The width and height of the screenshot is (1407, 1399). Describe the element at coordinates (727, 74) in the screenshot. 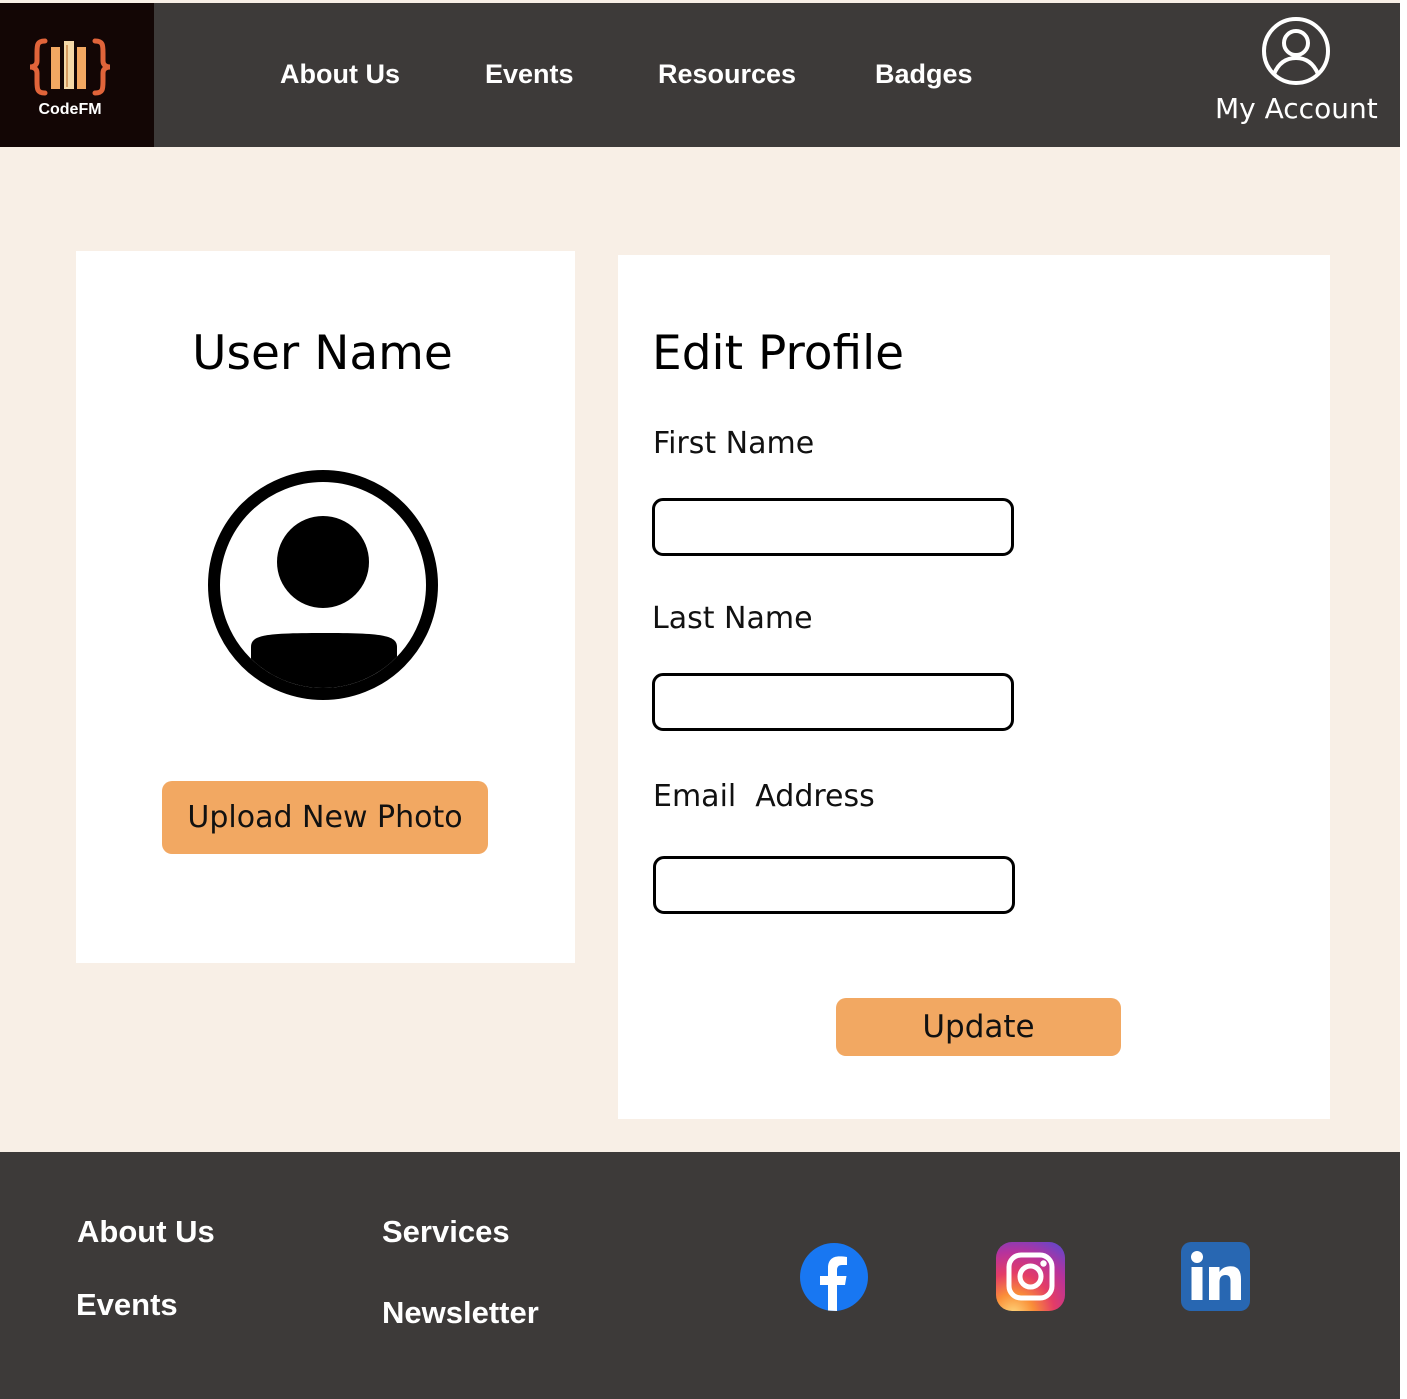

I see `nav-resources: Resources` at that location.